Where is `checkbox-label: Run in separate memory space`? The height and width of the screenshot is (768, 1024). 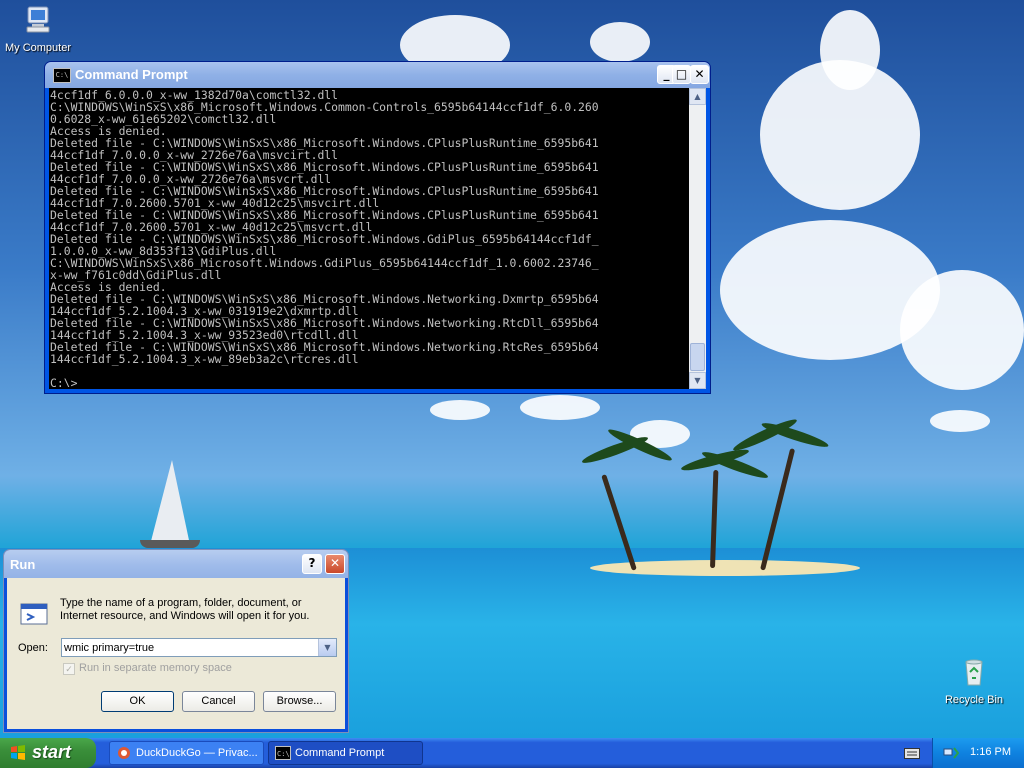 checkbox-label: Run in separate memory space is located at coordinates (155, 668).